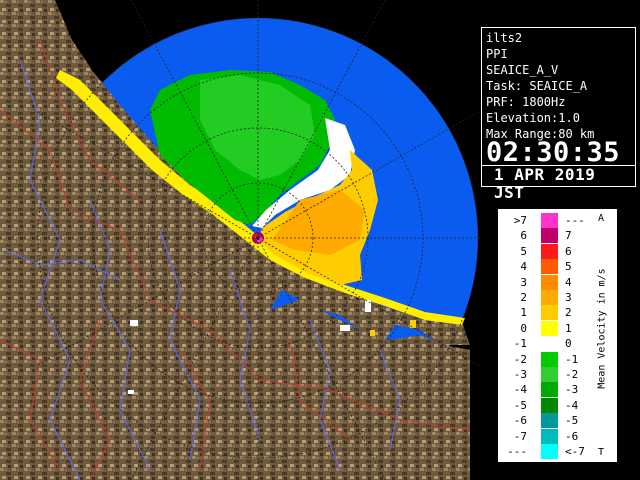 The width and height of the screenshot is (640, 480). Describe the element at coordinates (520, 421) in the screenshot. I see `legend-value-left: -6` at that location.